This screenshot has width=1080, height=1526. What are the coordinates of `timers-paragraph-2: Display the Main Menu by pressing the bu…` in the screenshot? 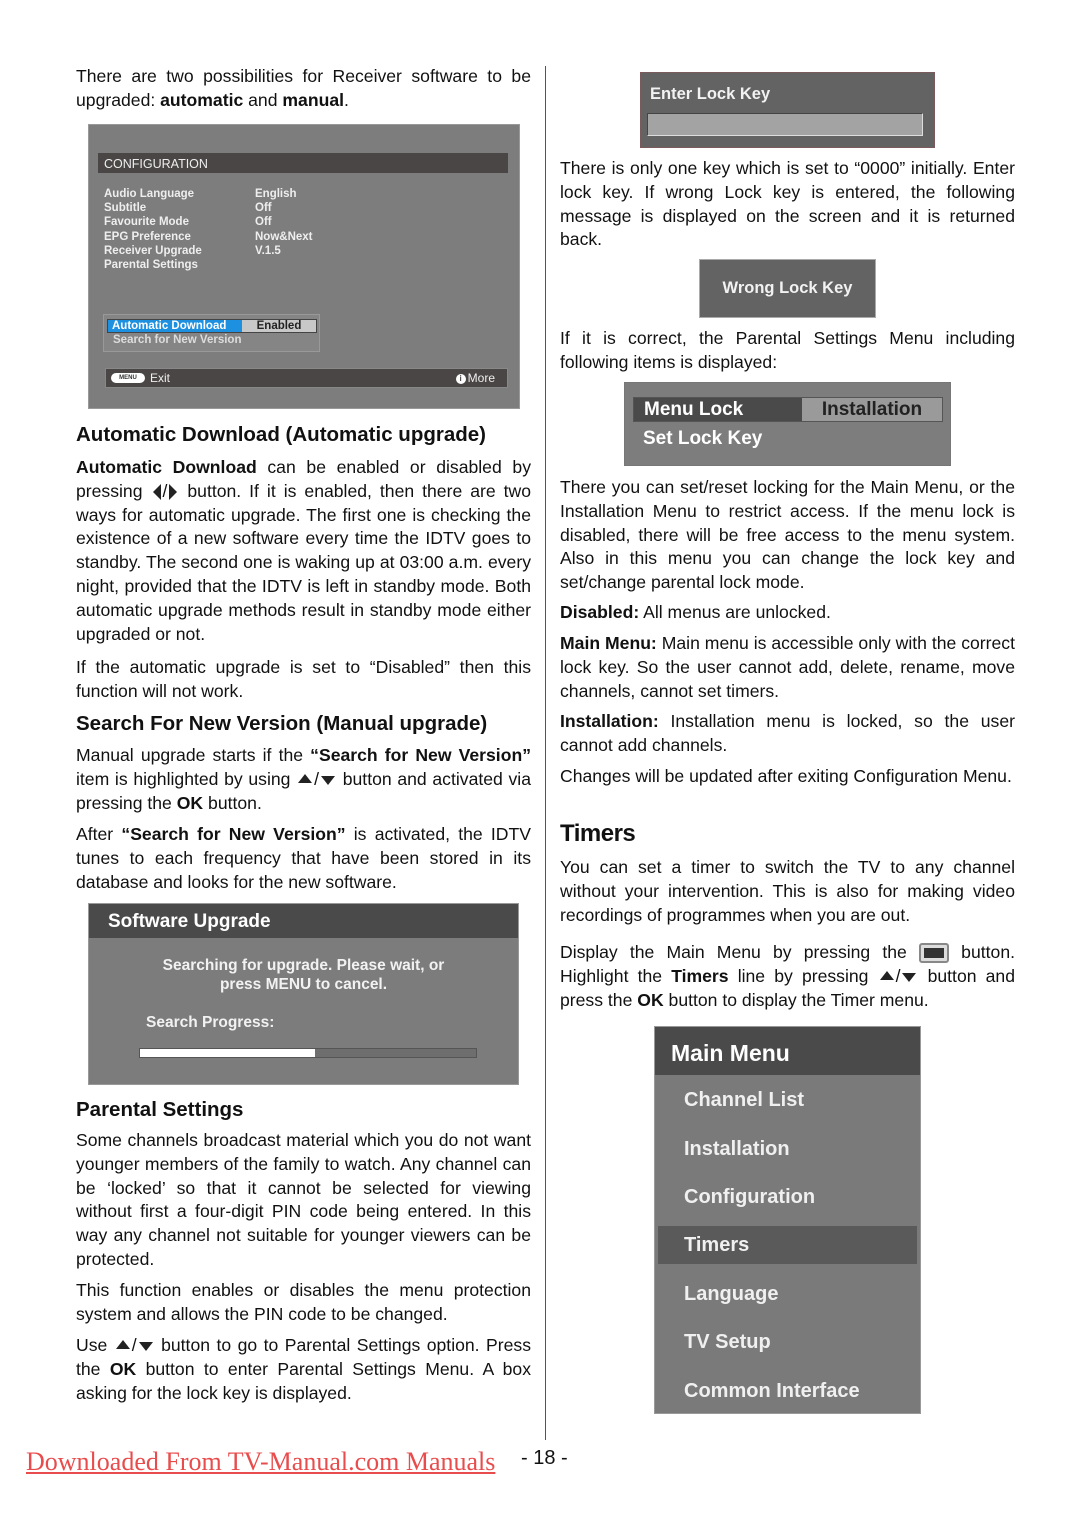 It's located at (787, 976).